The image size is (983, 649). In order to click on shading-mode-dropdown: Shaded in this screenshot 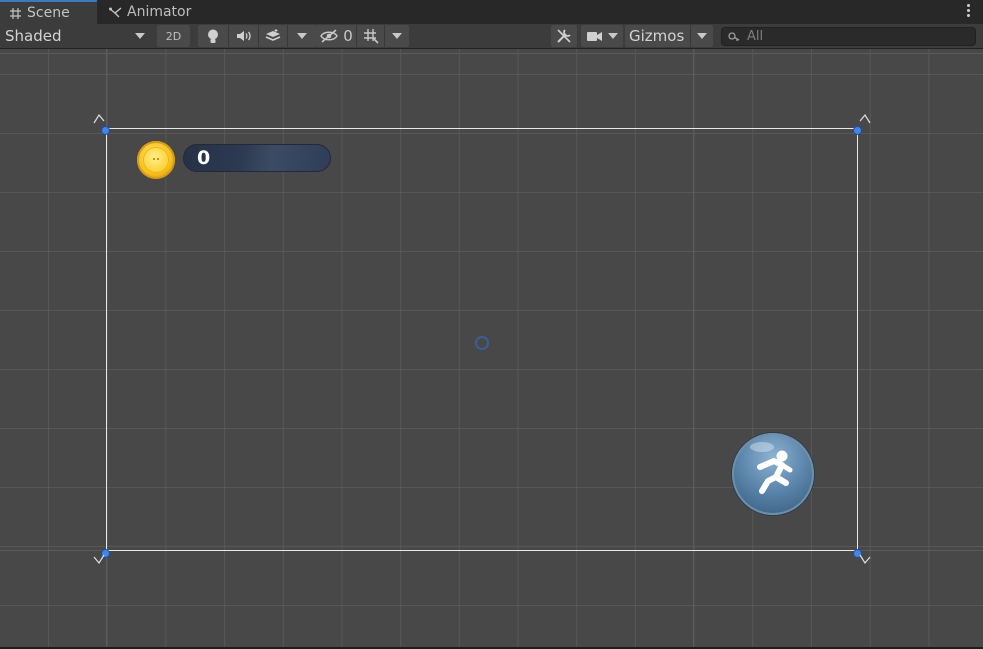, I will do `click(76, 36)`.